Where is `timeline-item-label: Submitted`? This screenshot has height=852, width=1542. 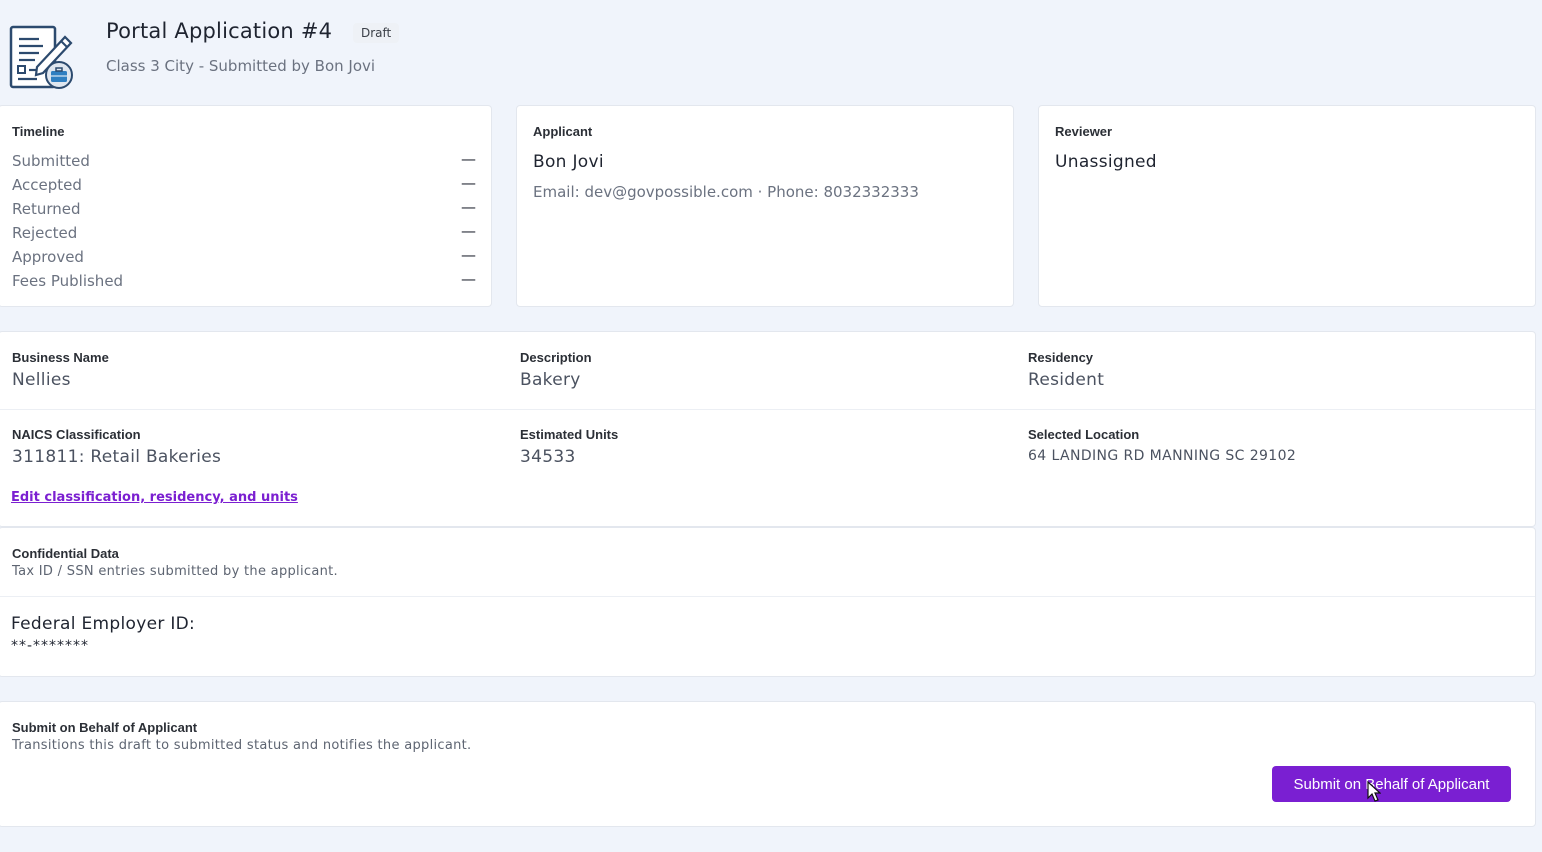 timeline-item-label: Submitted is located at coordinates (51, 161).